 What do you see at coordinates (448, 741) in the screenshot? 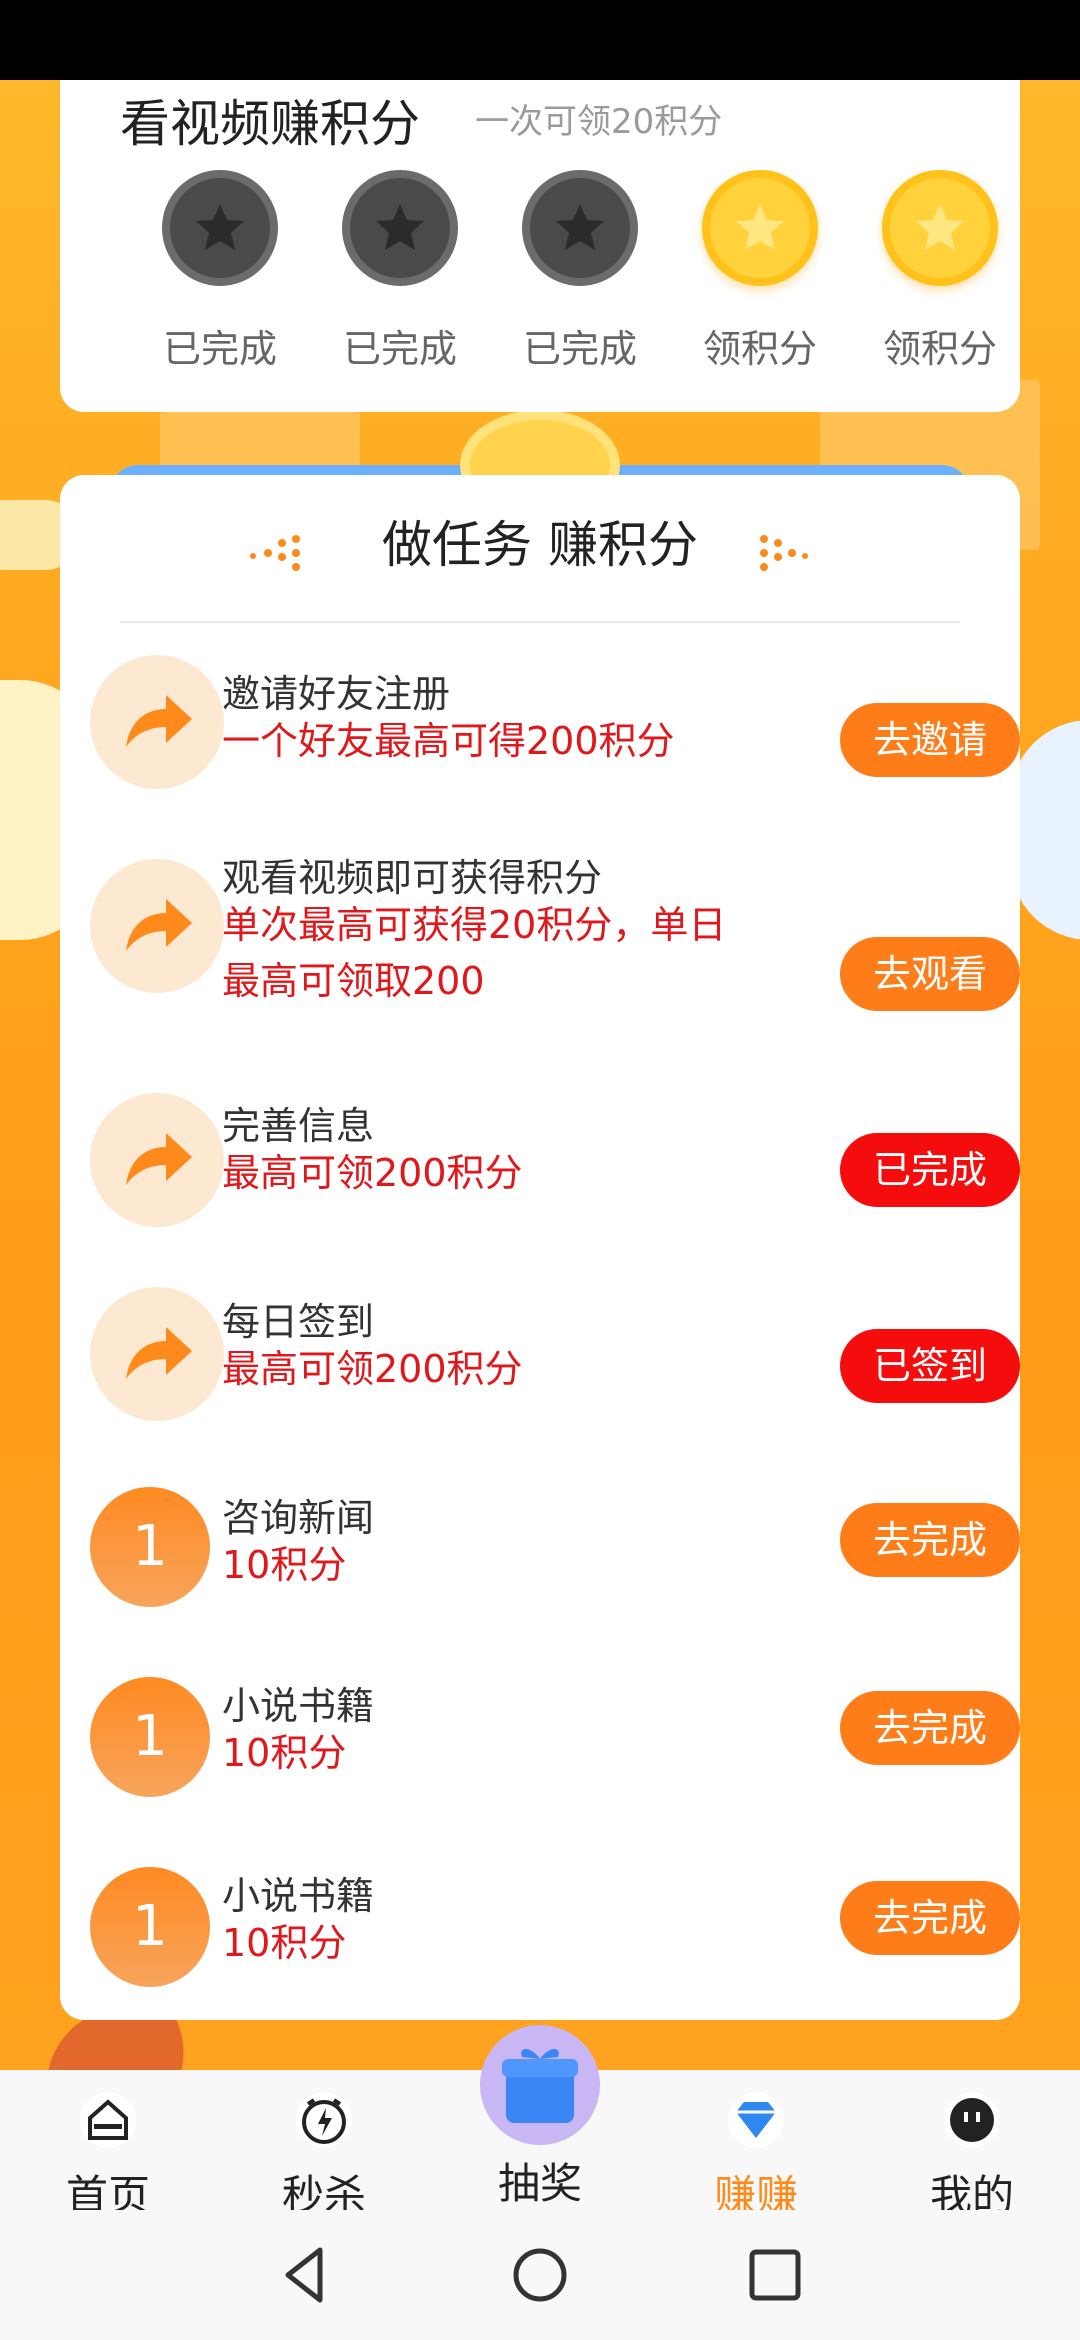
I see `task-desc: 一个好友最高可得200积分` at bounding box center [448, 741].